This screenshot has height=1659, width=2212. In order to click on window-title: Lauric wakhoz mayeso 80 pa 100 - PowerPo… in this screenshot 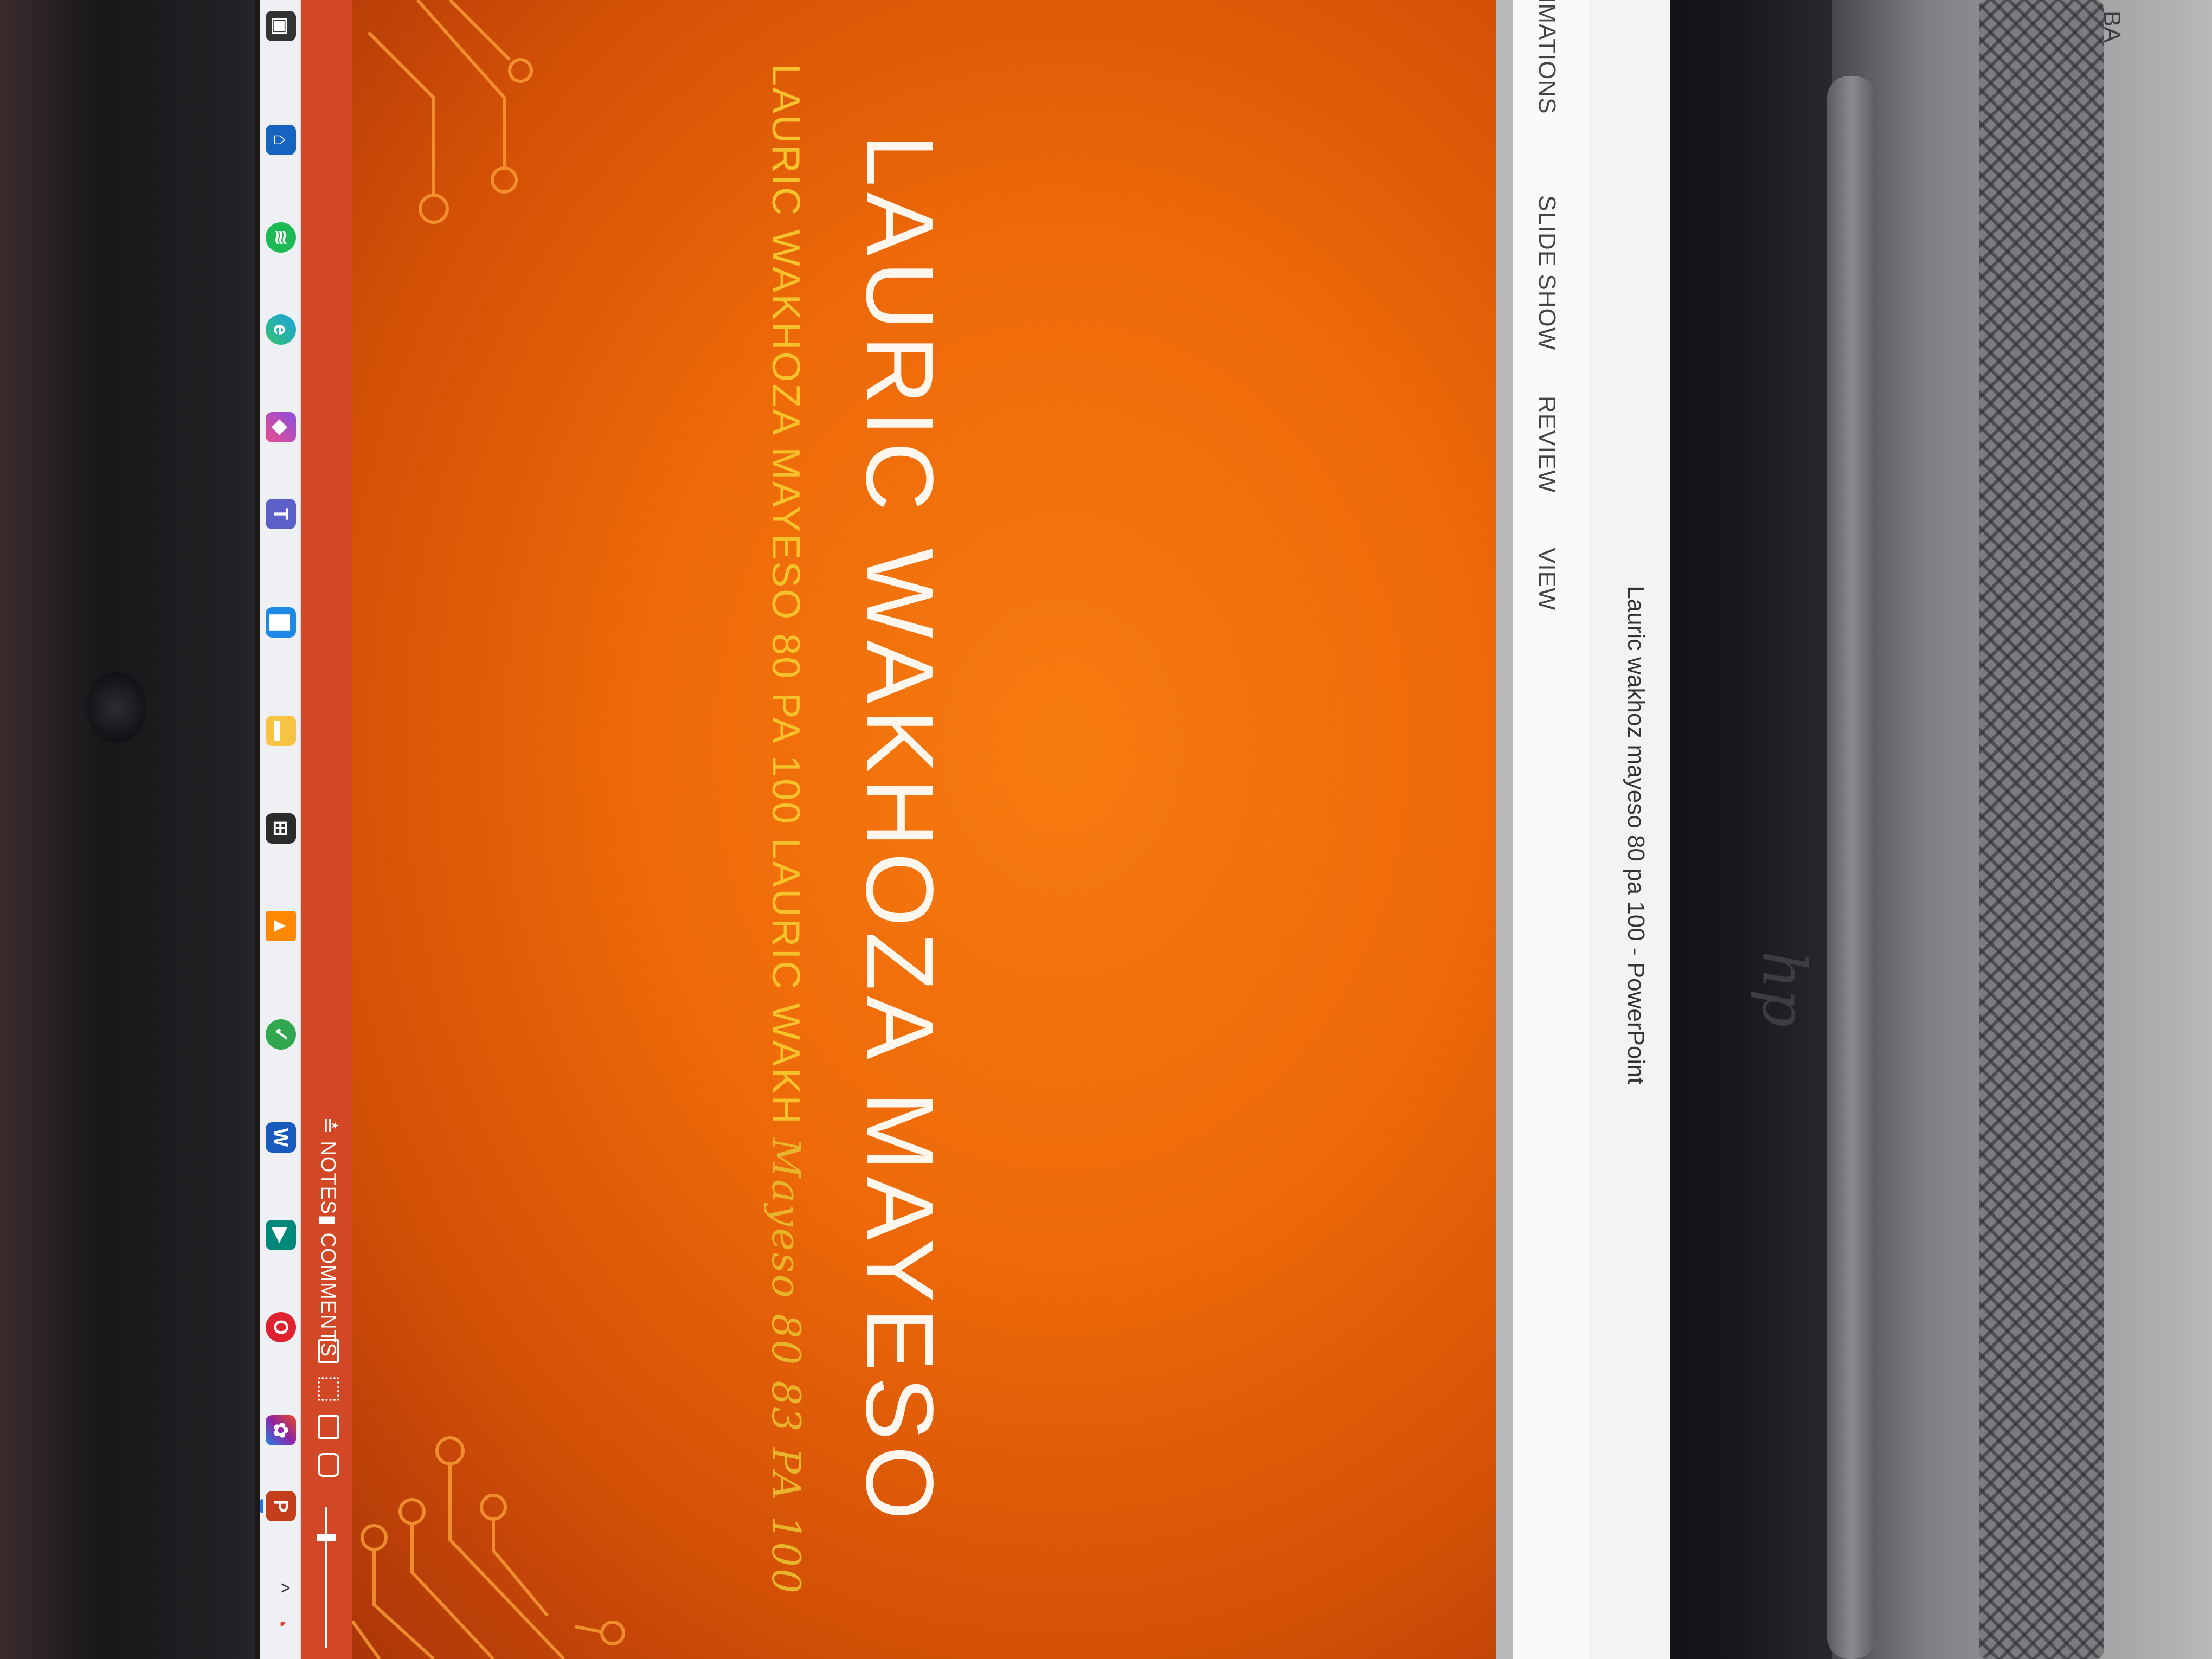, I will do `click(1636, 835)`.